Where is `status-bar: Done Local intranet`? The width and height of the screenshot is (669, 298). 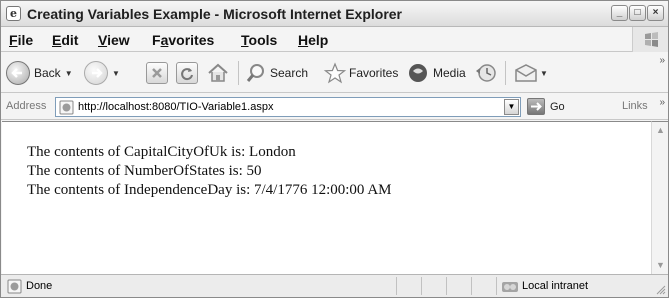 status-bar: Done Local intranet is located at coordinates (334, 285).